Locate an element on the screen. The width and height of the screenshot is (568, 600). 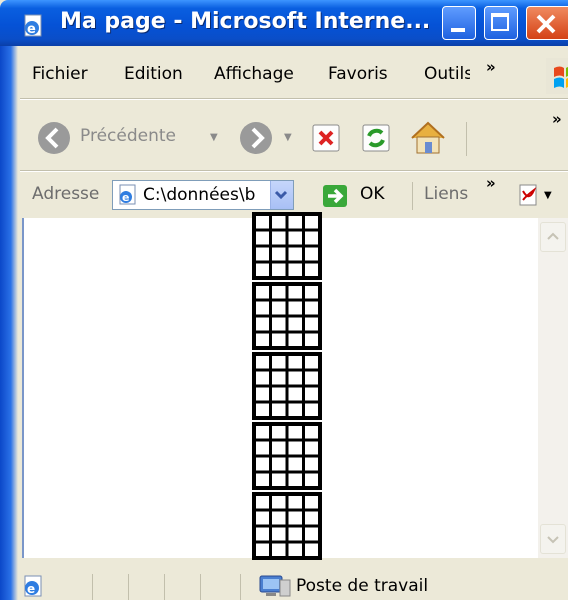
refresh-icon is located at coordinates (376, 138).